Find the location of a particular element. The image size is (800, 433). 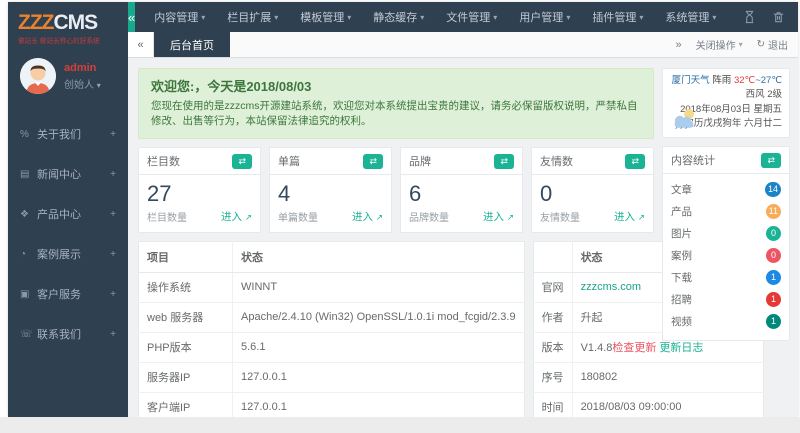

card-title: 友情数 is located at coordinates (556, 162).